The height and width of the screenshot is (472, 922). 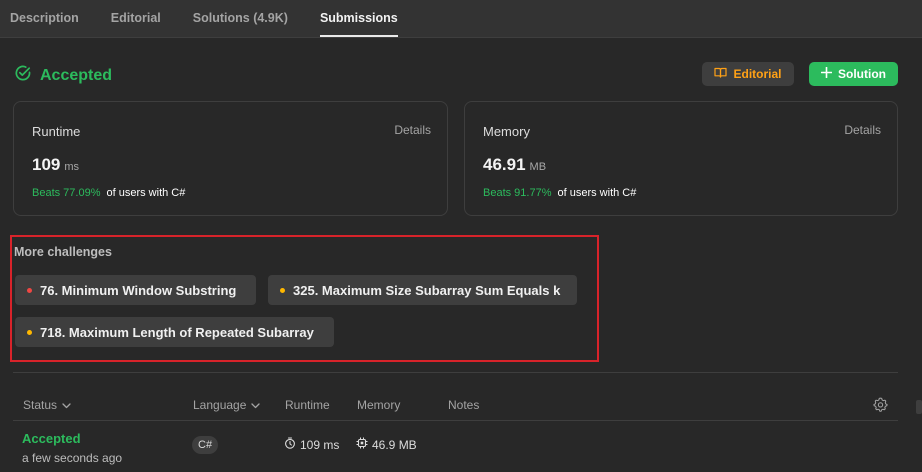 I want to click on challenge-title: 325. Maximum Size Subarray Sum Equals k, so click(x=427, y=290).